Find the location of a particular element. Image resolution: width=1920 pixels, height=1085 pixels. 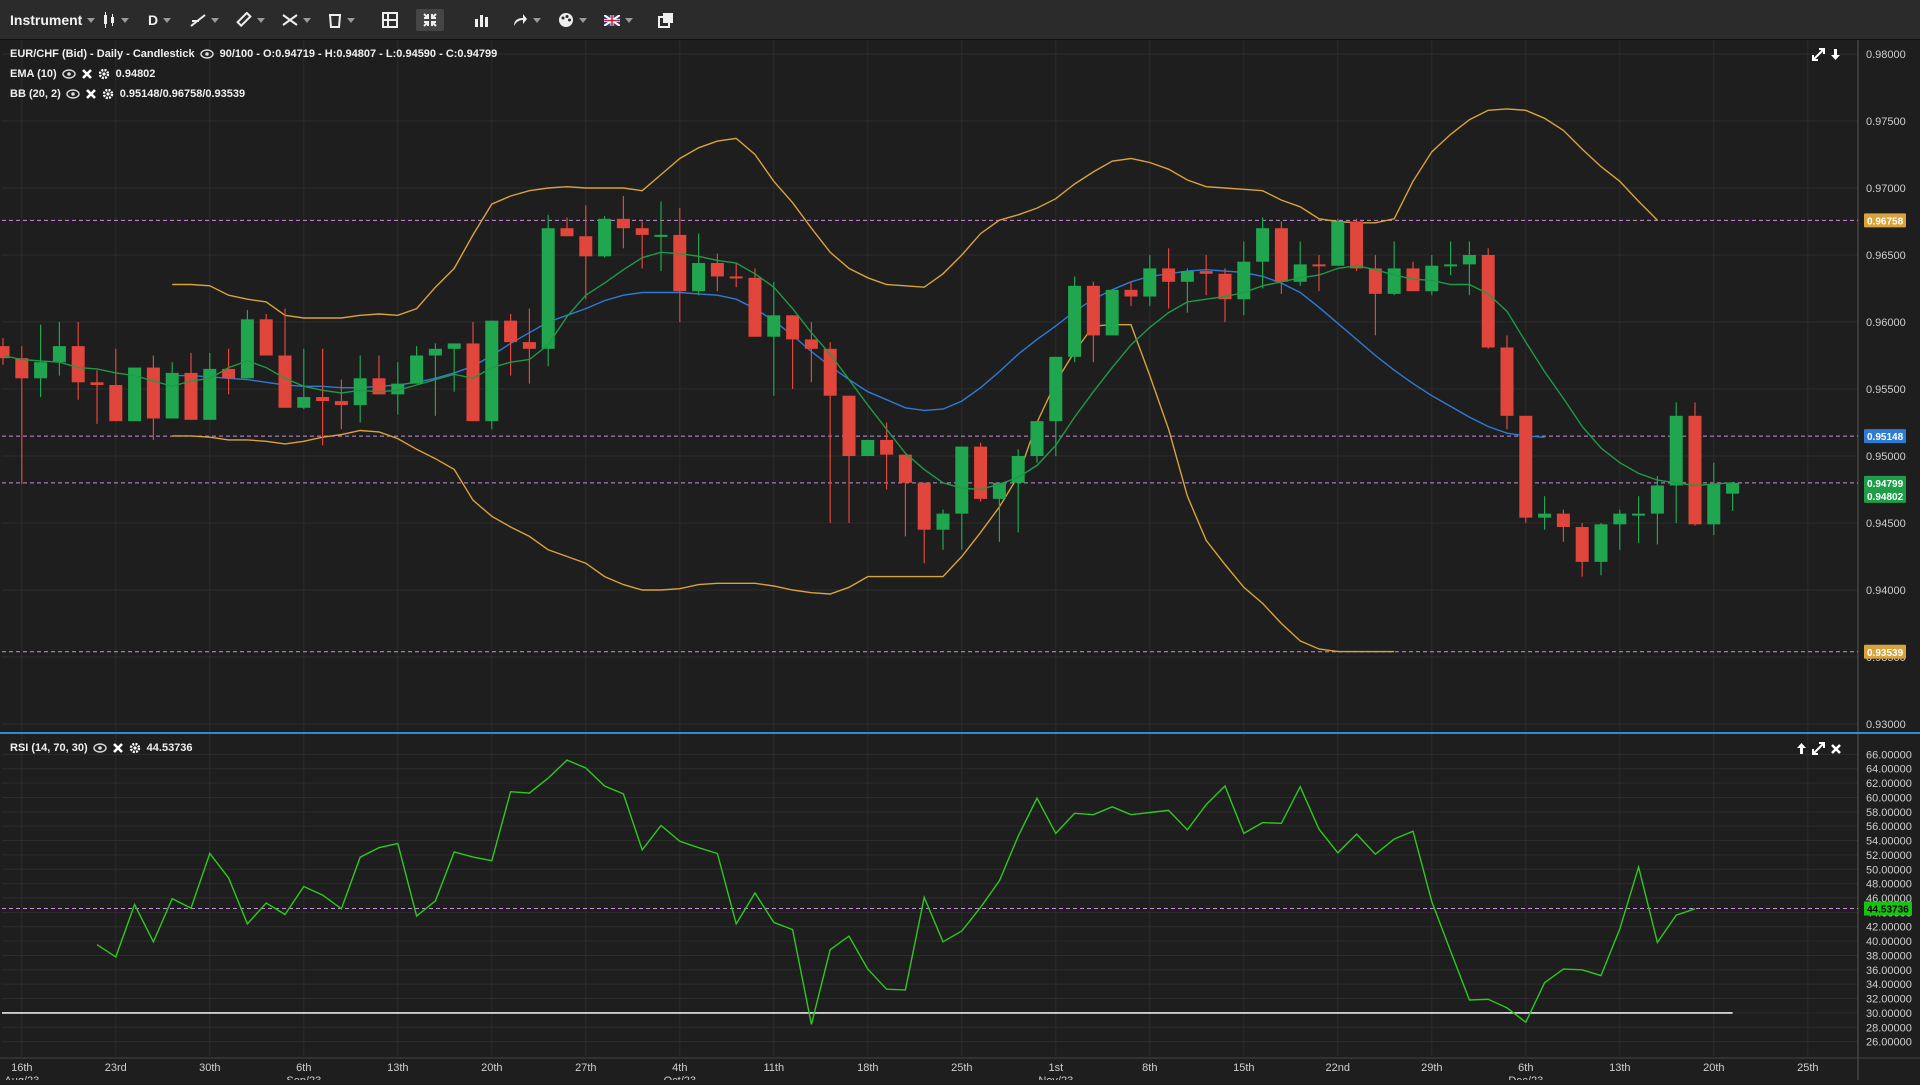

time-tick-label: 27th is located at coordinates (585, 1068).